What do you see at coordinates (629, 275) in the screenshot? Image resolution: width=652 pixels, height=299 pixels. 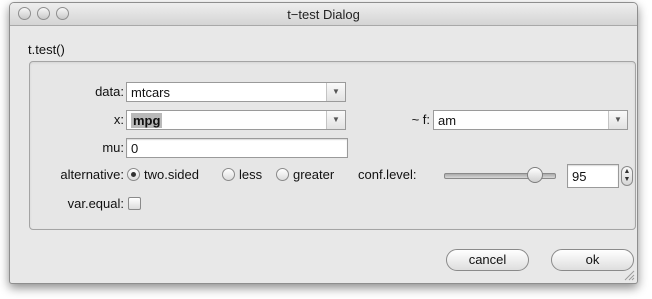 I see `resize-grip-icon` at bounding box center [629, 275].